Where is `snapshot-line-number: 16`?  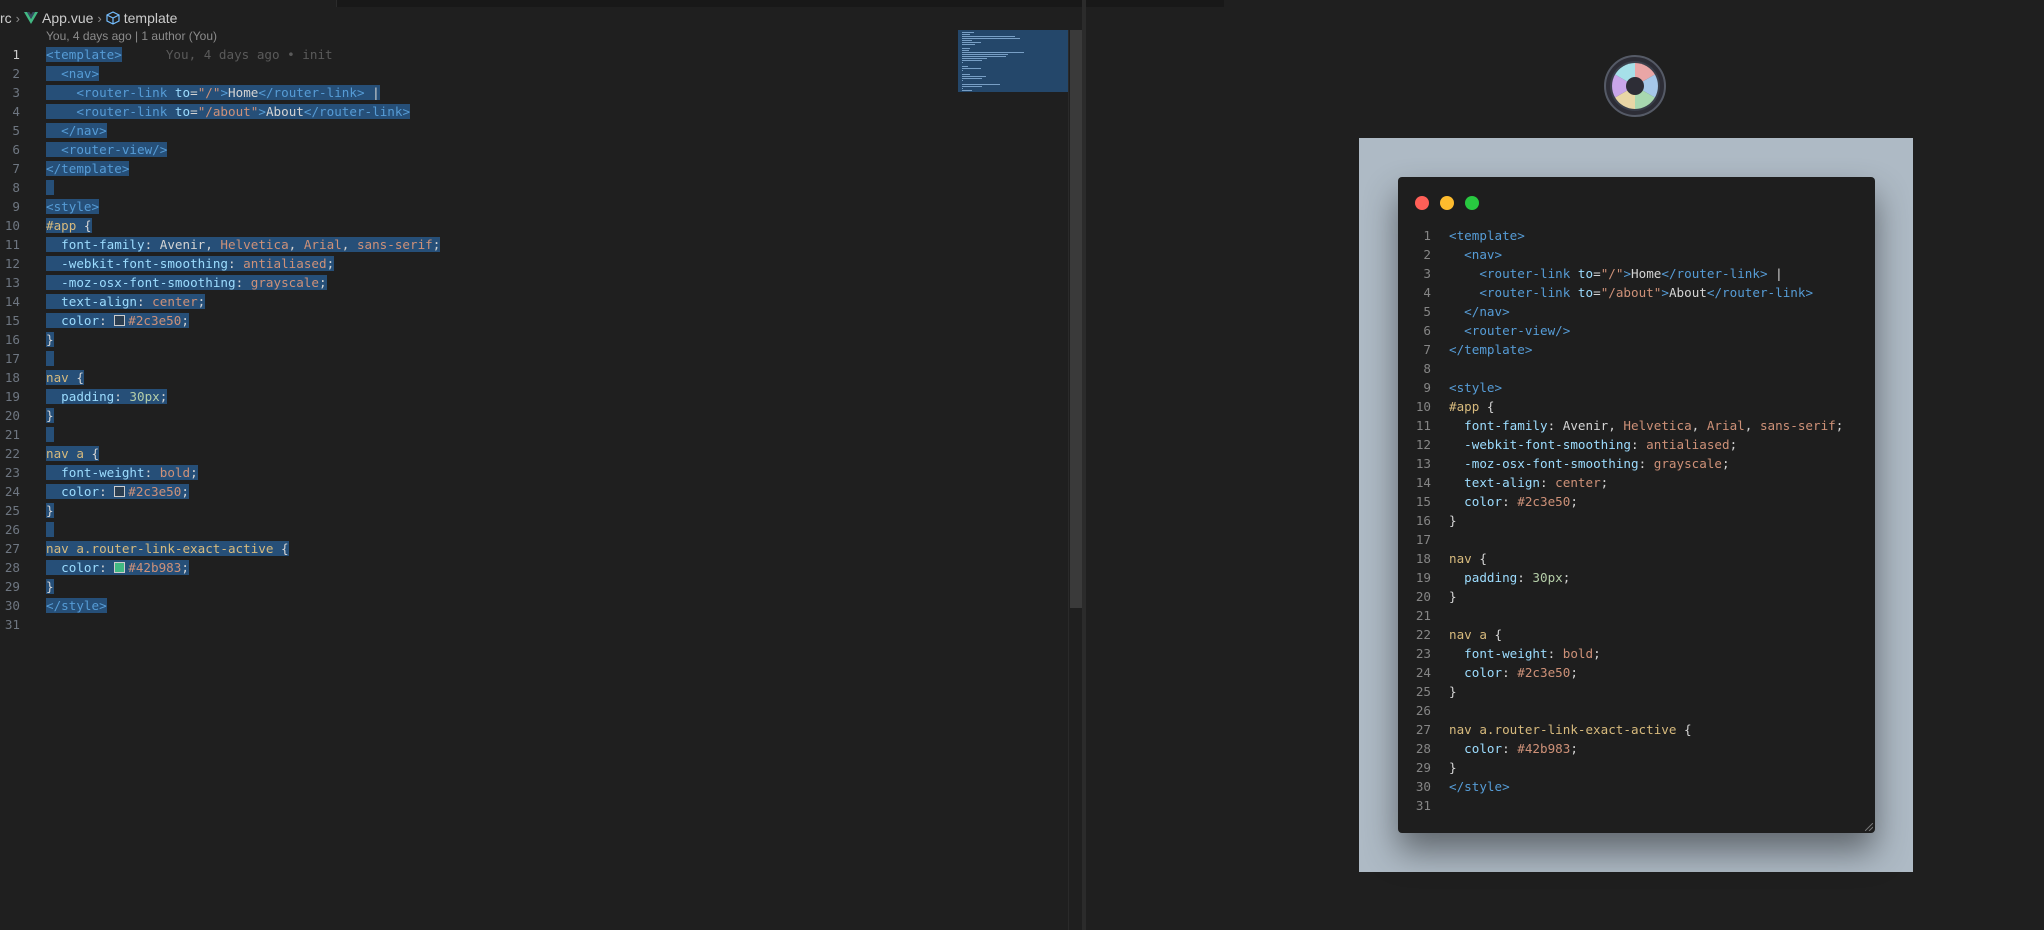
snapshot-line-number: 16 is located at coordinates (1423, 520).